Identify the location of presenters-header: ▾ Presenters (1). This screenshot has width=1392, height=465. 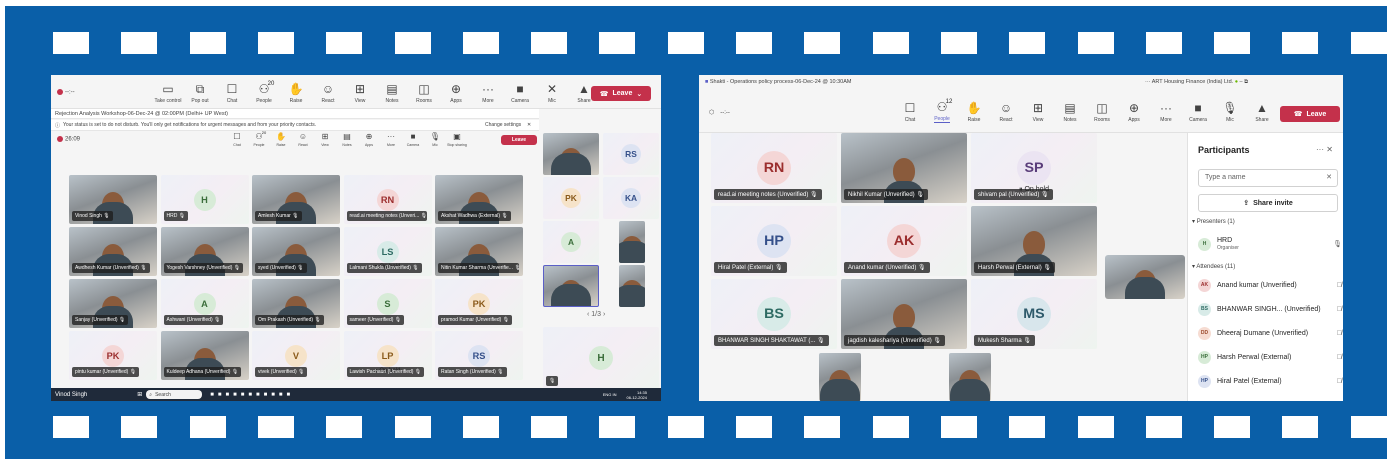
(1213, 221).